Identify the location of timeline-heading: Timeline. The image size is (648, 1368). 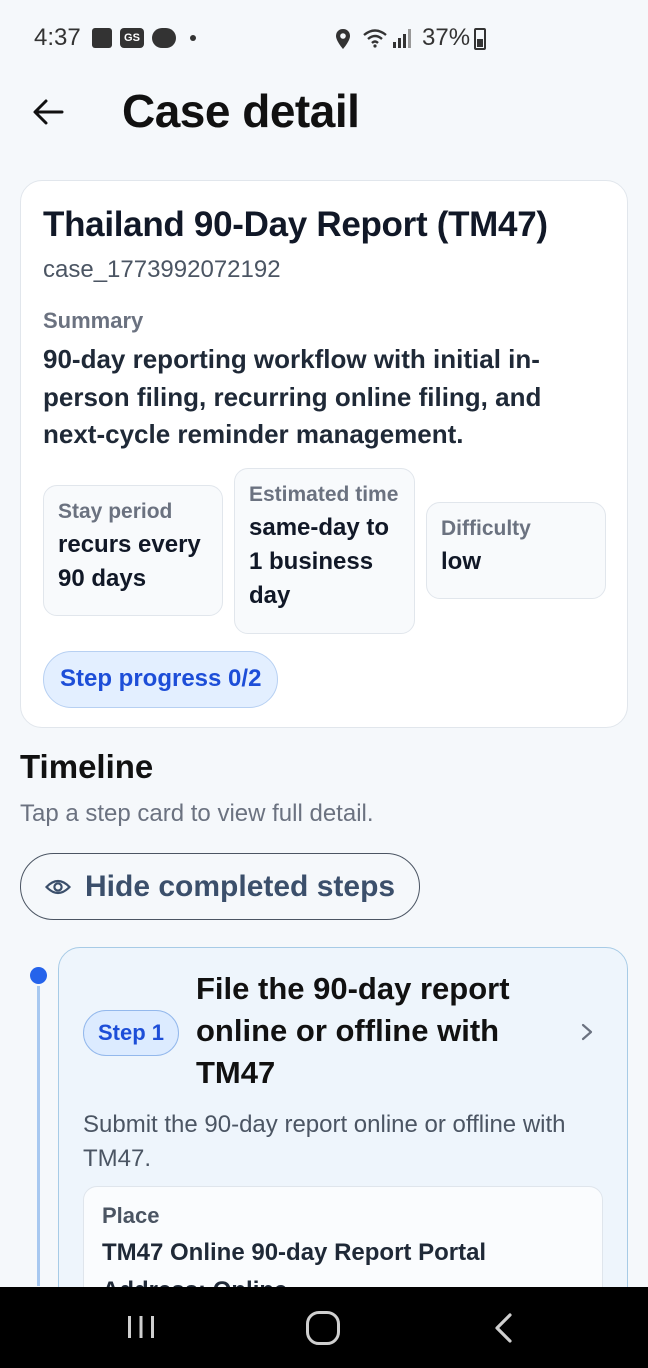
(87, 766).